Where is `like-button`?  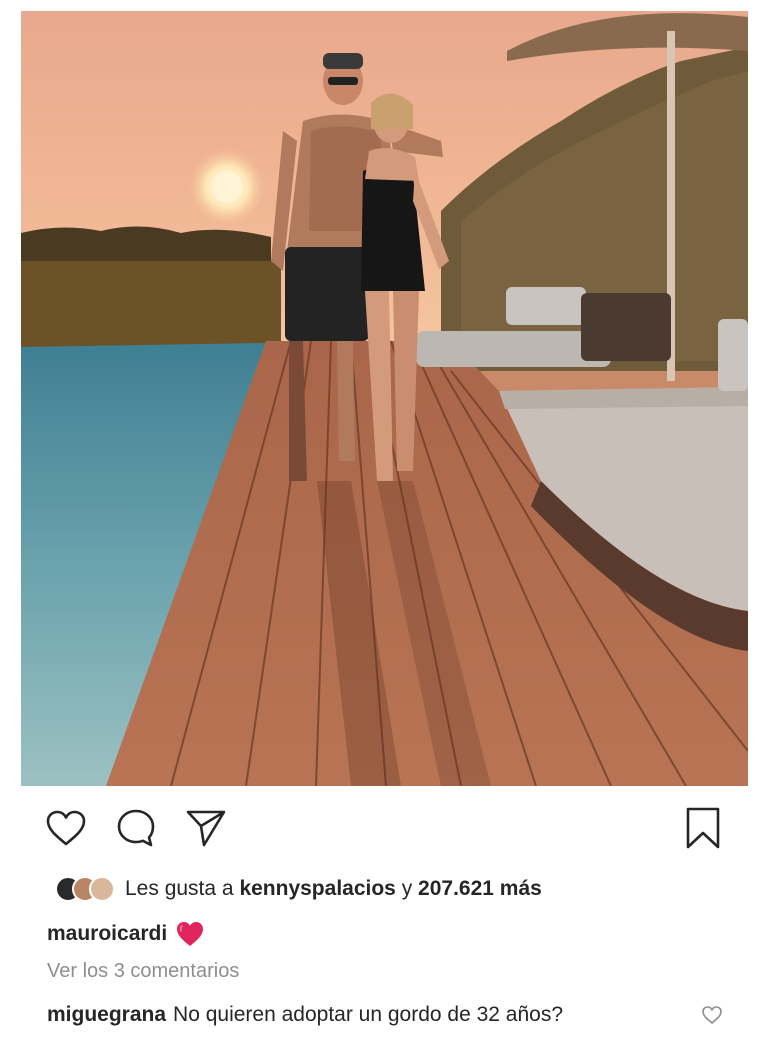
like-button is located at coordinates (66, 828).